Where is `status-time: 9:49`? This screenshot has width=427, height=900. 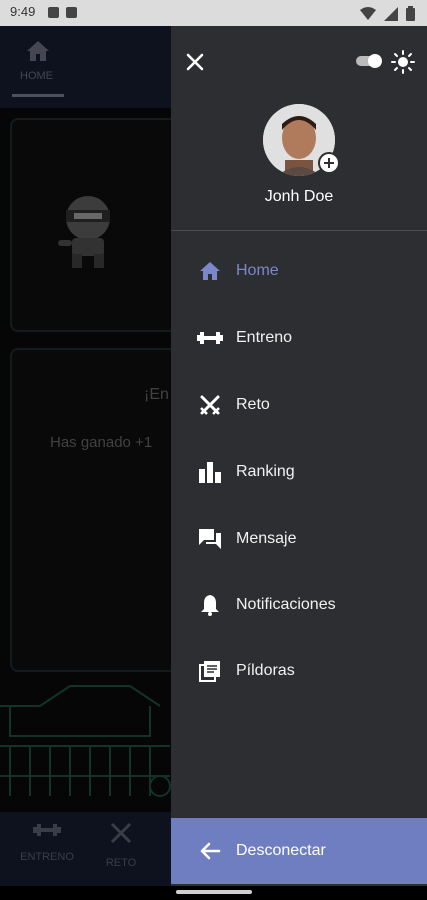
status-time: 9:49 is located at coordinates (23, 11).